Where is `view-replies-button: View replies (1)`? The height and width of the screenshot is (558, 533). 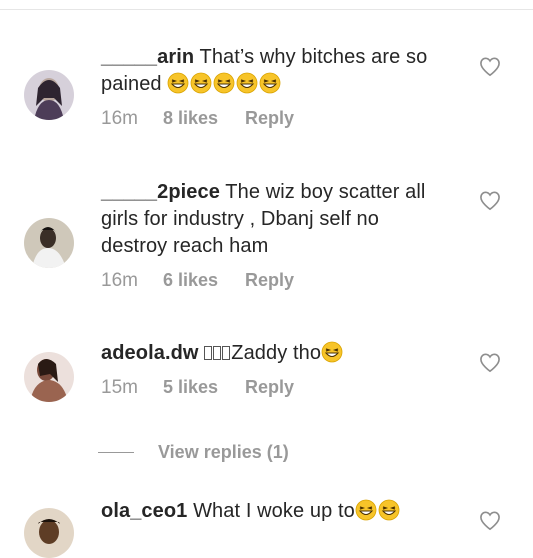
view-replies-button: View replies (1) is located at coordinates (193, 452).